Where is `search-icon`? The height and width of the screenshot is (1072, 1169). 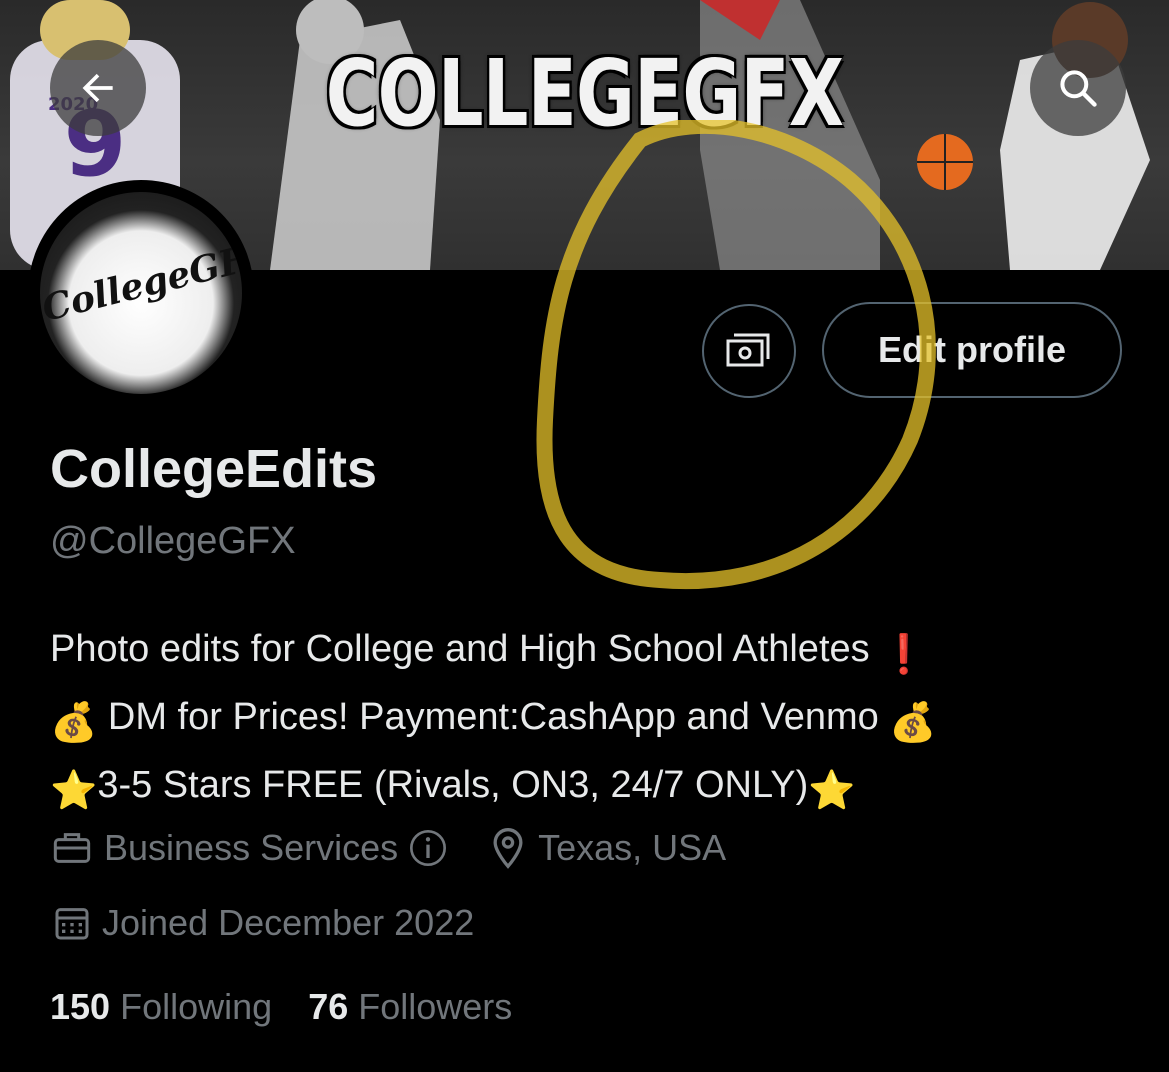 search-icon is located at coordinates (1078, 88).